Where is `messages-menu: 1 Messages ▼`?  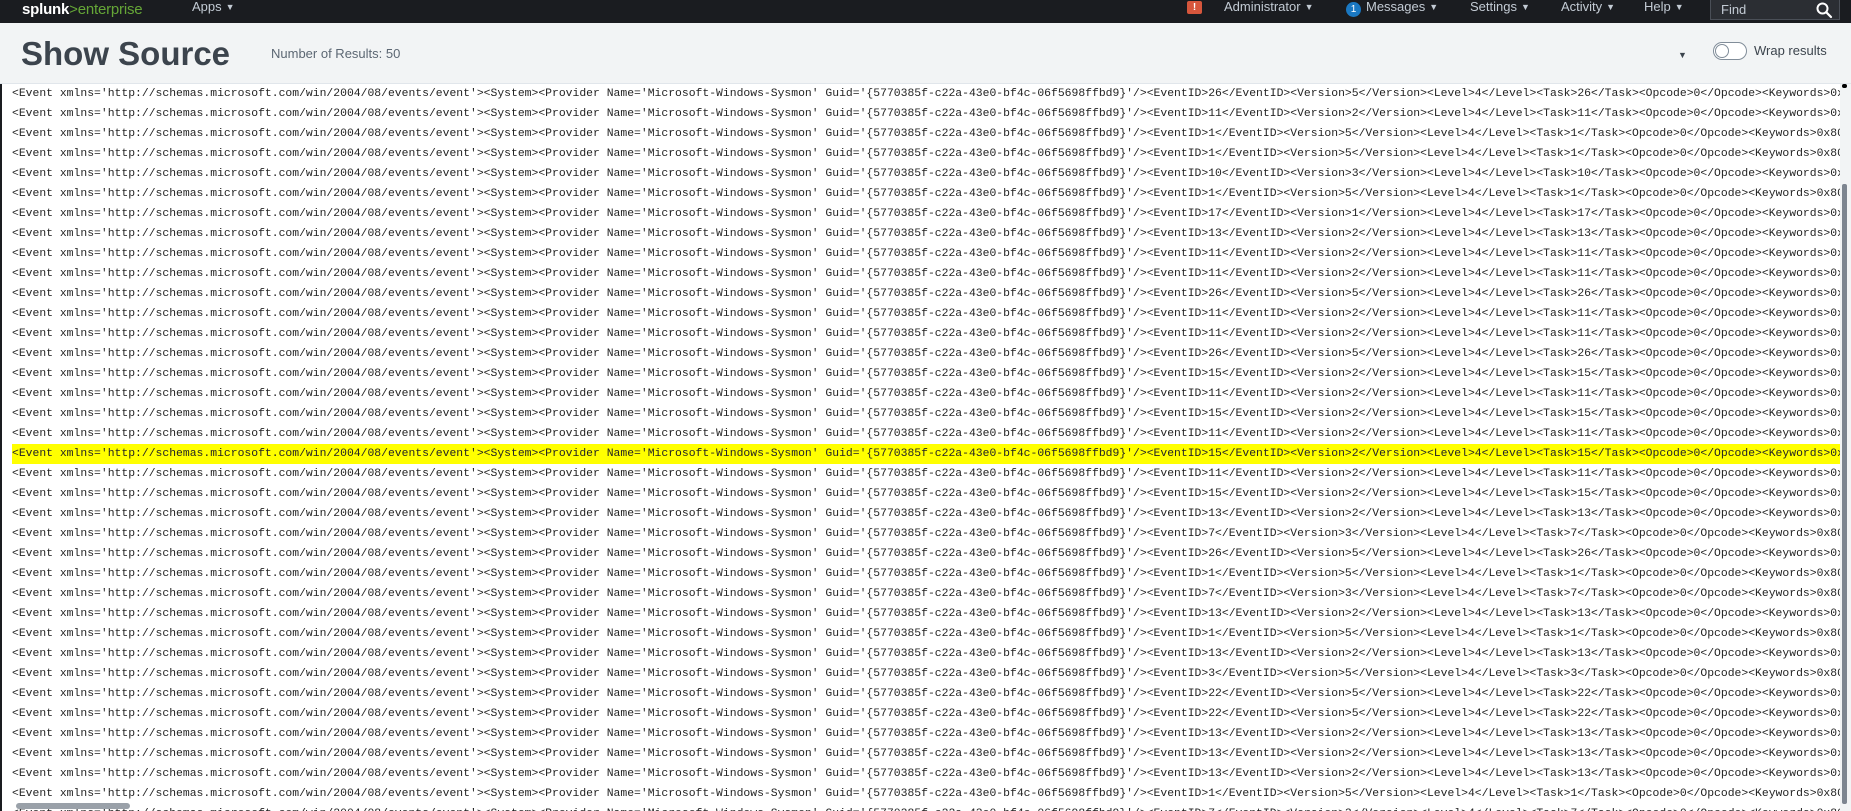
messages-menu: 1 Messages ▼ is located at coordinates (1392, 8).